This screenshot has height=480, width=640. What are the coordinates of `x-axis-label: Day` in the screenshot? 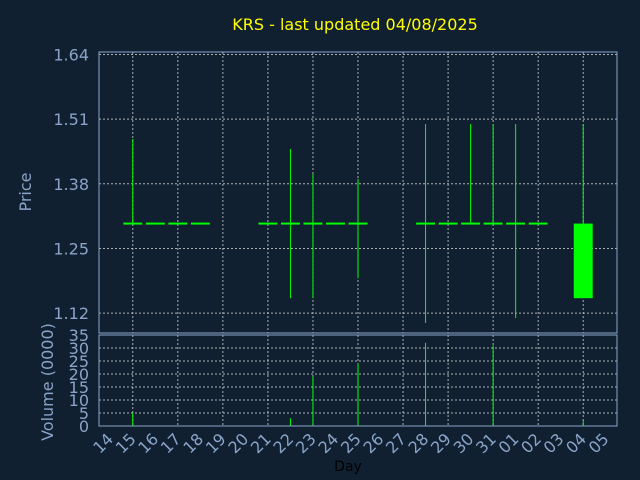 It's located at (348, 467).